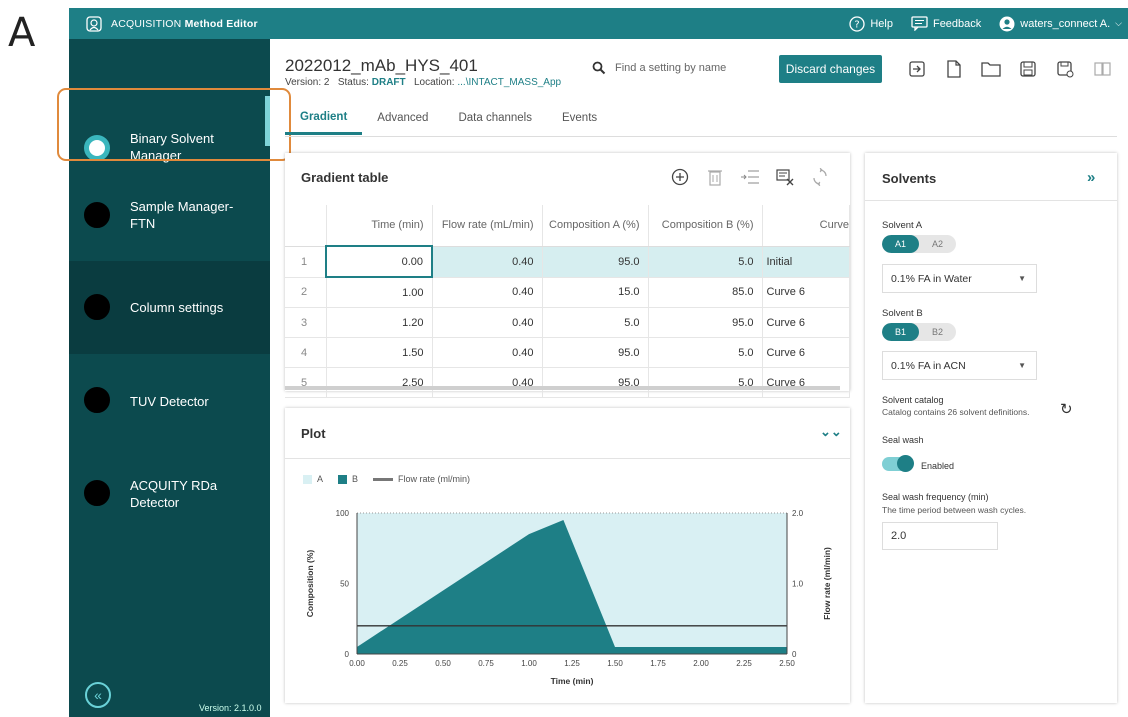 The width and height of the screenshot is (1128, 717). I want to click on column-header: Curve, so click(806, 226).